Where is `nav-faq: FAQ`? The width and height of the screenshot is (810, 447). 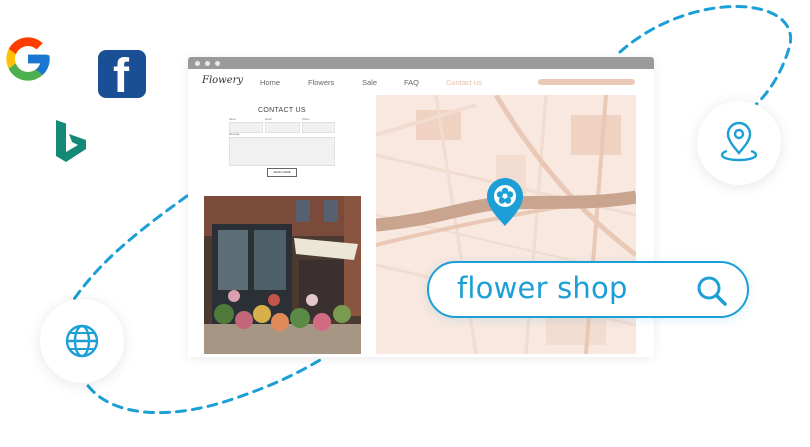 nav-faq: FAQ is located at coordinates (411, 82).